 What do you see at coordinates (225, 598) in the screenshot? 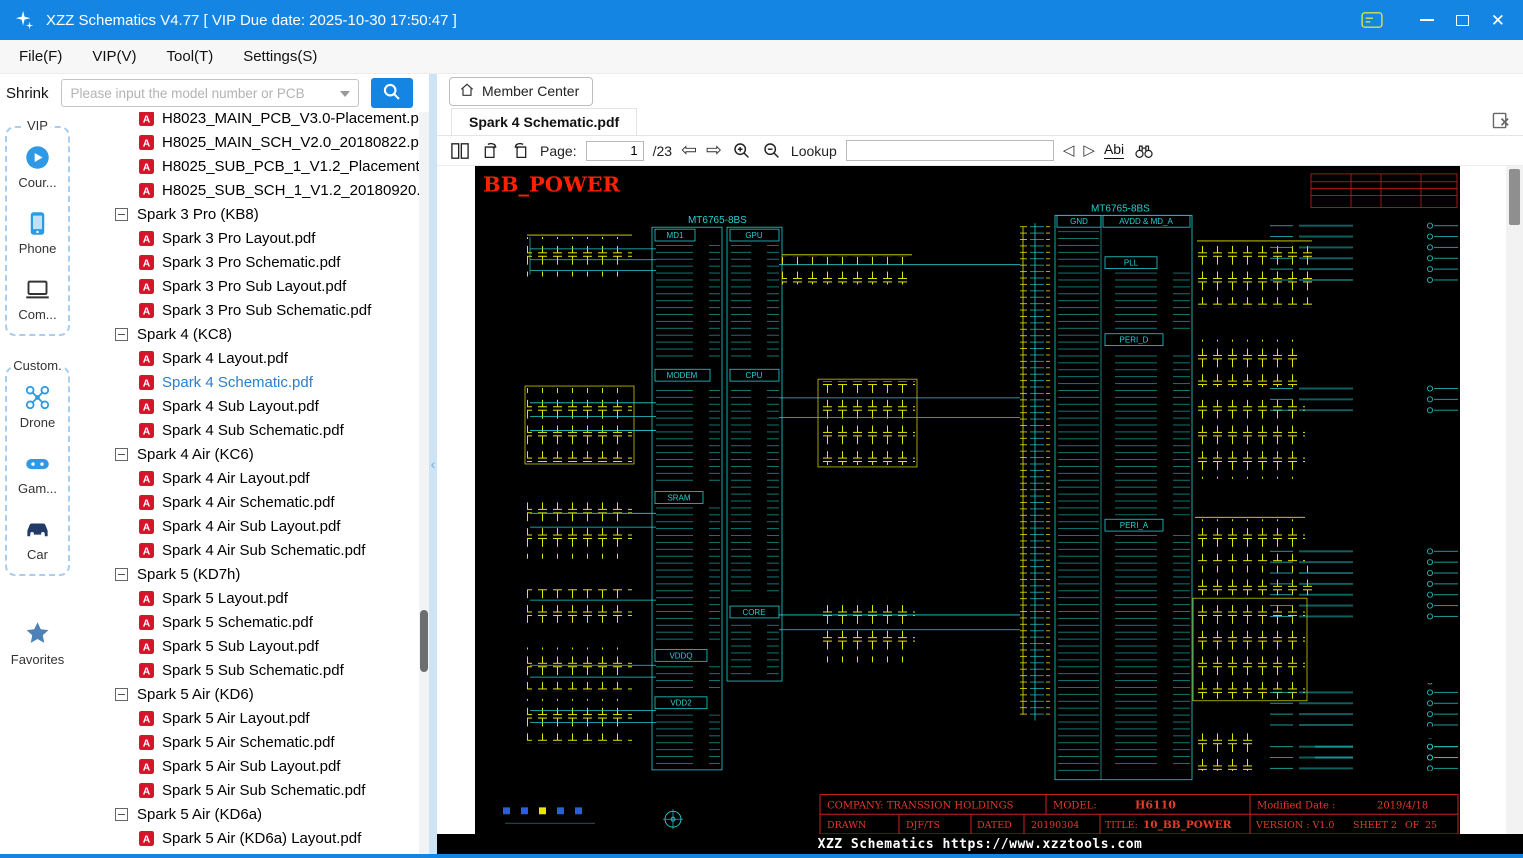
I see `tree-file-label: Spark 5 Layout.pdf` at bounding box center [225, 598].